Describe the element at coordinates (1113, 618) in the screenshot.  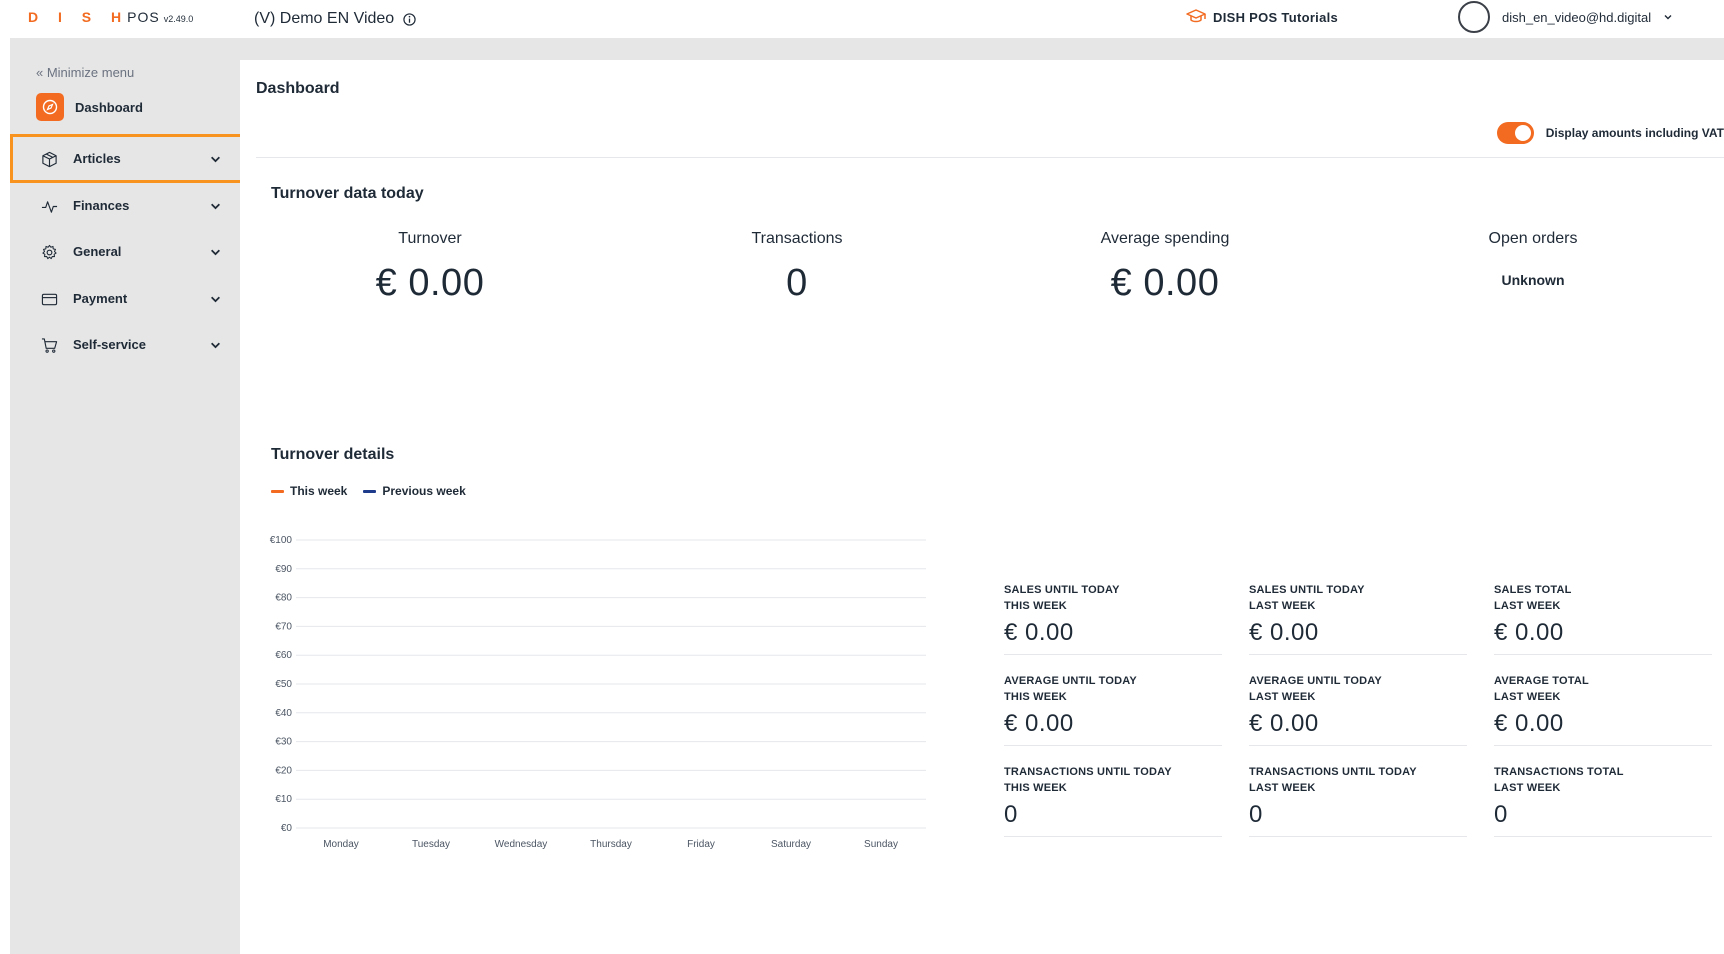
I see `stat-sales-until-today-this-week: SALES UNTIL TODAY THIS WEEK € 0.00` at that location.